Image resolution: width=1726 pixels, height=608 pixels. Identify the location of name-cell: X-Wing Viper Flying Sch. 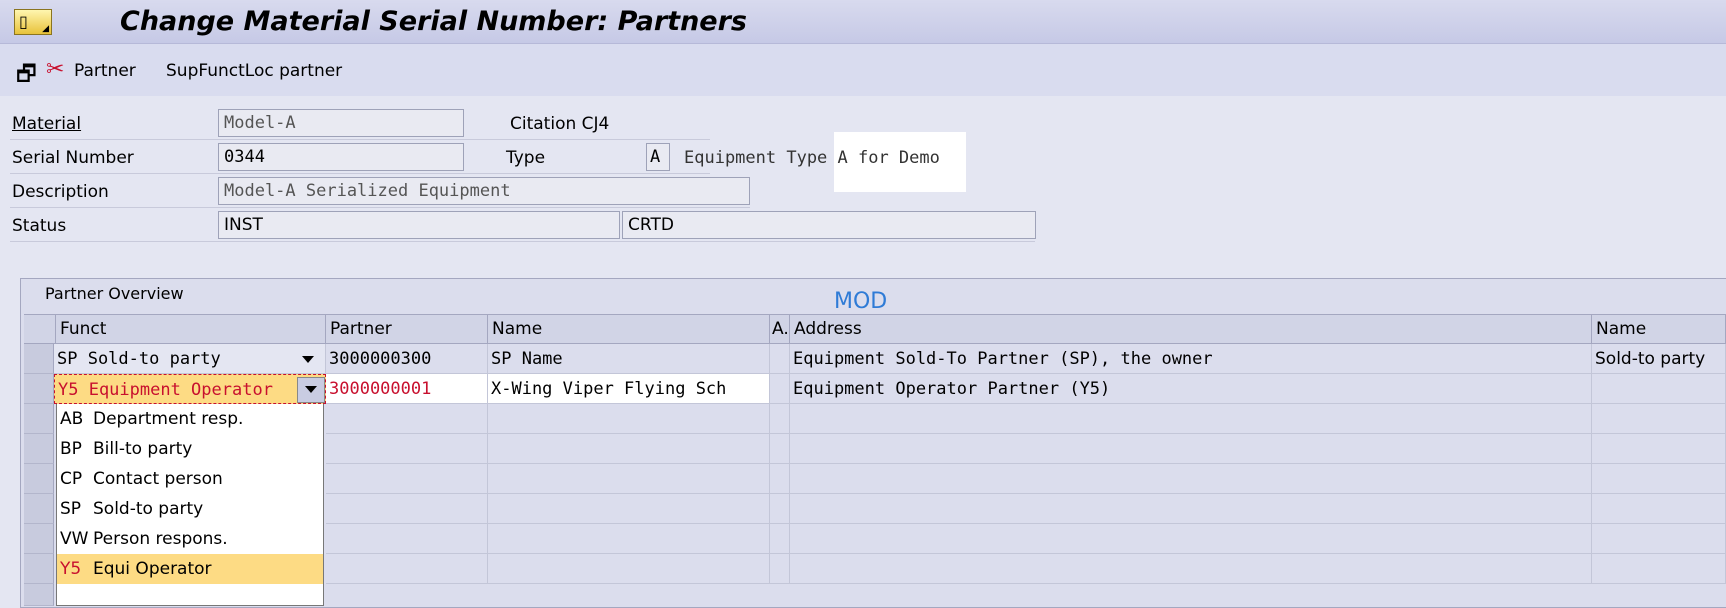
(629, 389).